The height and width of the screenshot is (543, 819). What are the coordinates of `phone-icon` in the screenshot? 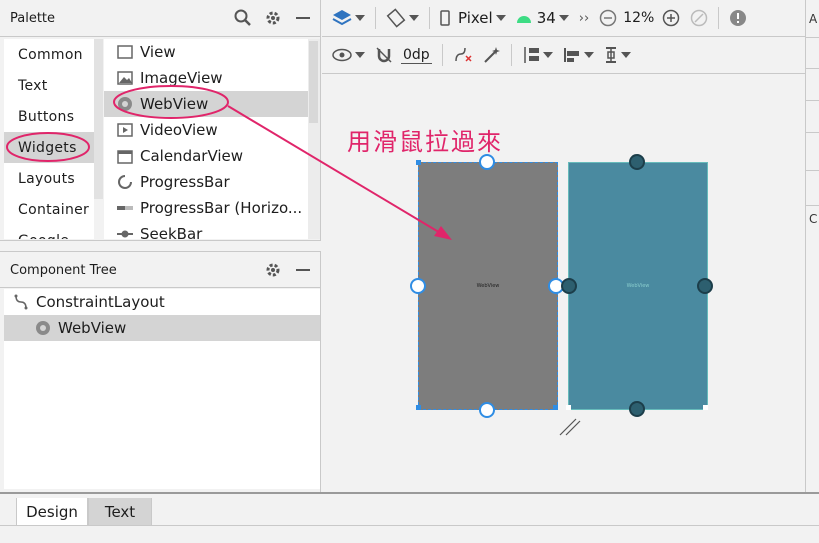 It's located at (445, 18).